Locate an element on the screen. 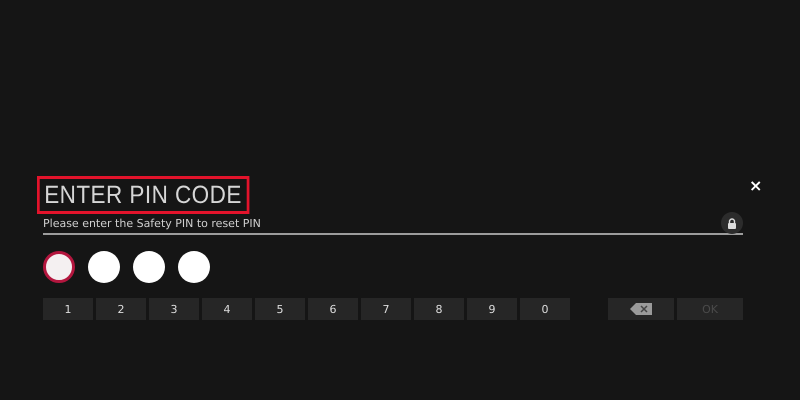 The image size is (800, 400). digit-key: 5 is located at coordinates (280, 309).